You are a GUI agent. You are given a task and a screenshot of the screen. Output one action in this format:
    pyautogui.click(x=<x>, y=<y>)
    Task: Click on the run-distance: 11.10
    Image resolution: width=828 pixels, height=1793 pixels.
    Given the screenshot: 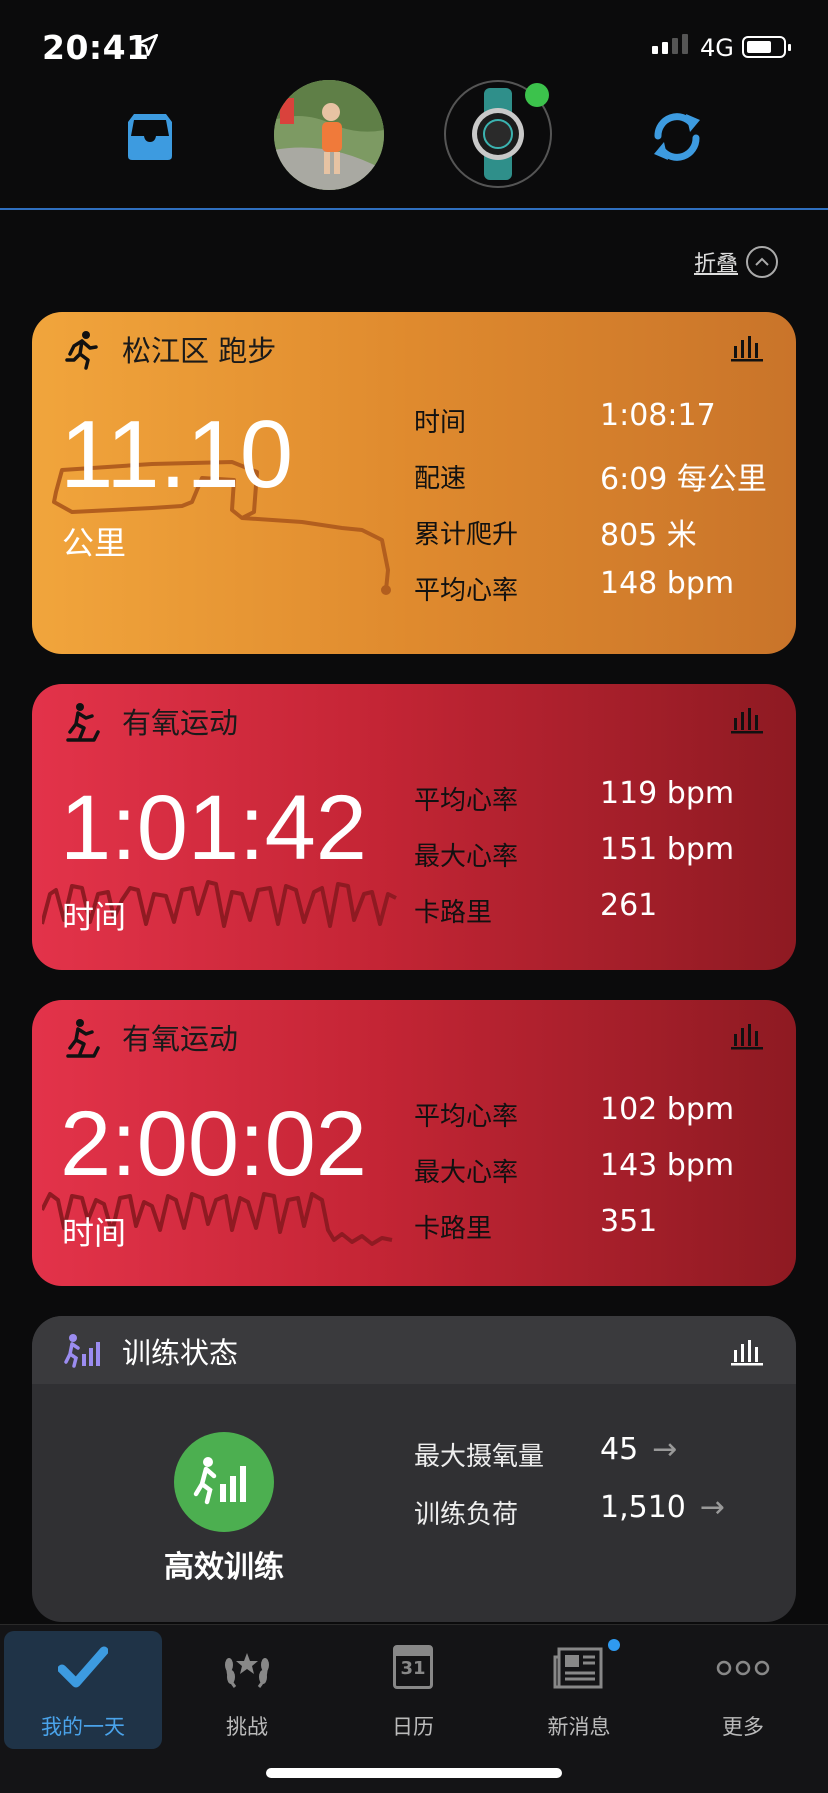 What is the action you would take?
    pyautogui.click(x=177, y=454)
    